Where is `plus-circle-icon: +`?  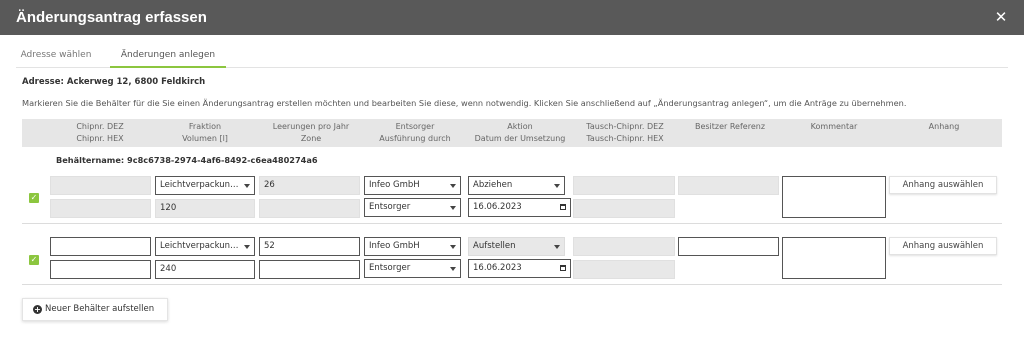
plus-circle-icon: + is located at coordinates (37, 309).